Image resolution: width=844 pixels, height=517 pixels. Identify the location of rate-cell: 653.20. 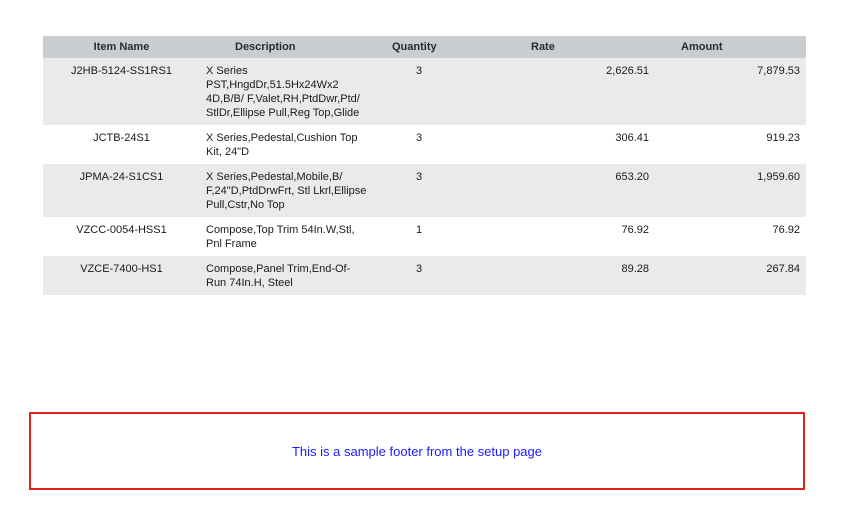
(584, 190).